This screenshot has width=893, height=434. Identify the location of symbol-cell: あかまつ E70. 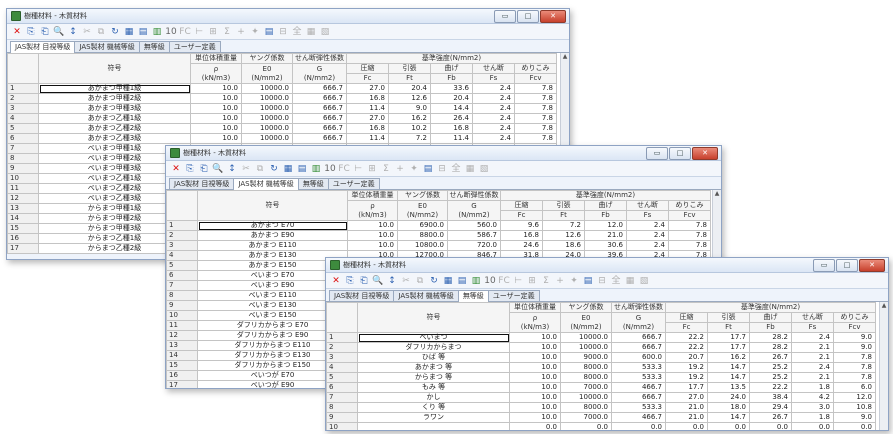
(272, 225).